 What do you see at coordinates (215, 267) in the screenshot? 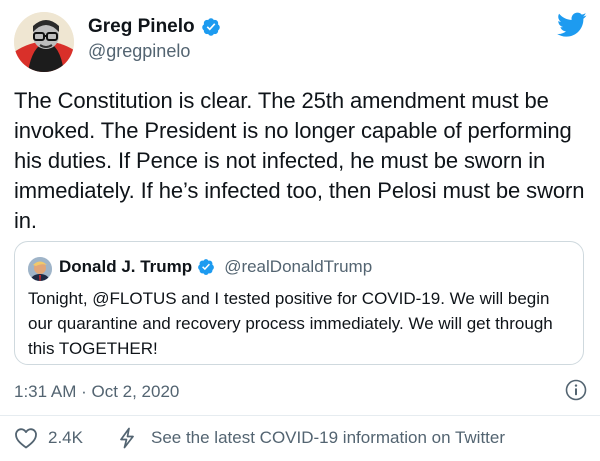
I see `quoted-header: Donald J. Trump @realDonaldTrump` at bounding box center [215, 267].